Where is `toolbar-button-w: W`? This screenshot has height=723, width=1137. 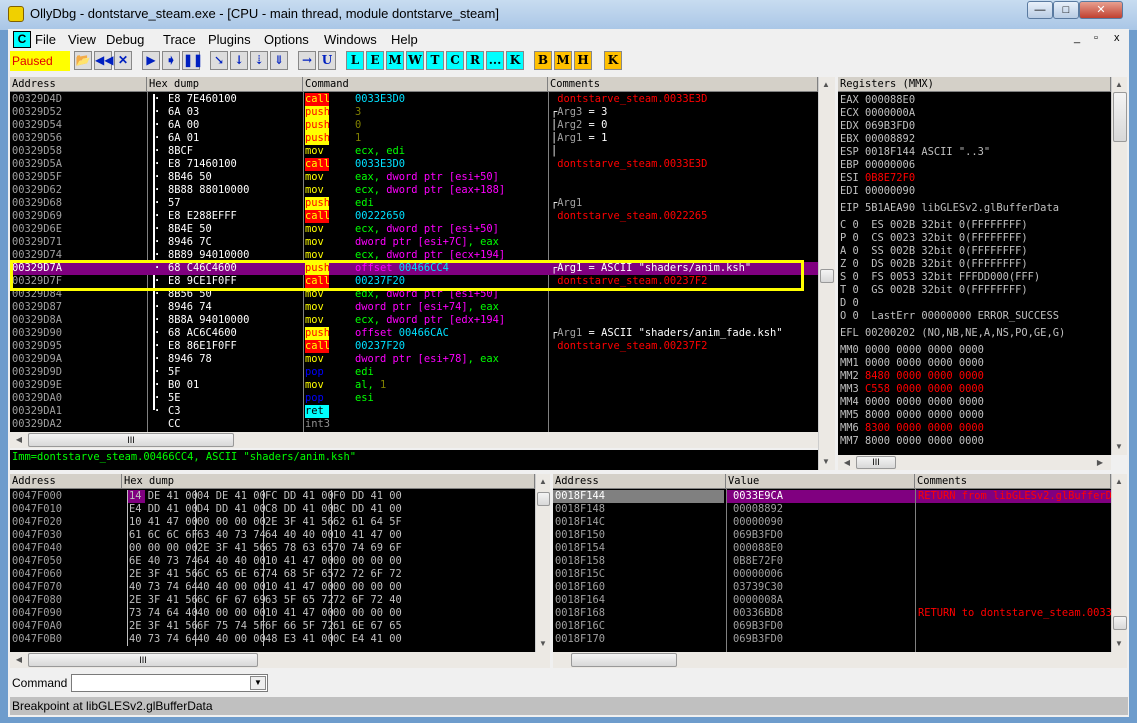 toolbar-button-w: W is located at coordinates (415, 60).